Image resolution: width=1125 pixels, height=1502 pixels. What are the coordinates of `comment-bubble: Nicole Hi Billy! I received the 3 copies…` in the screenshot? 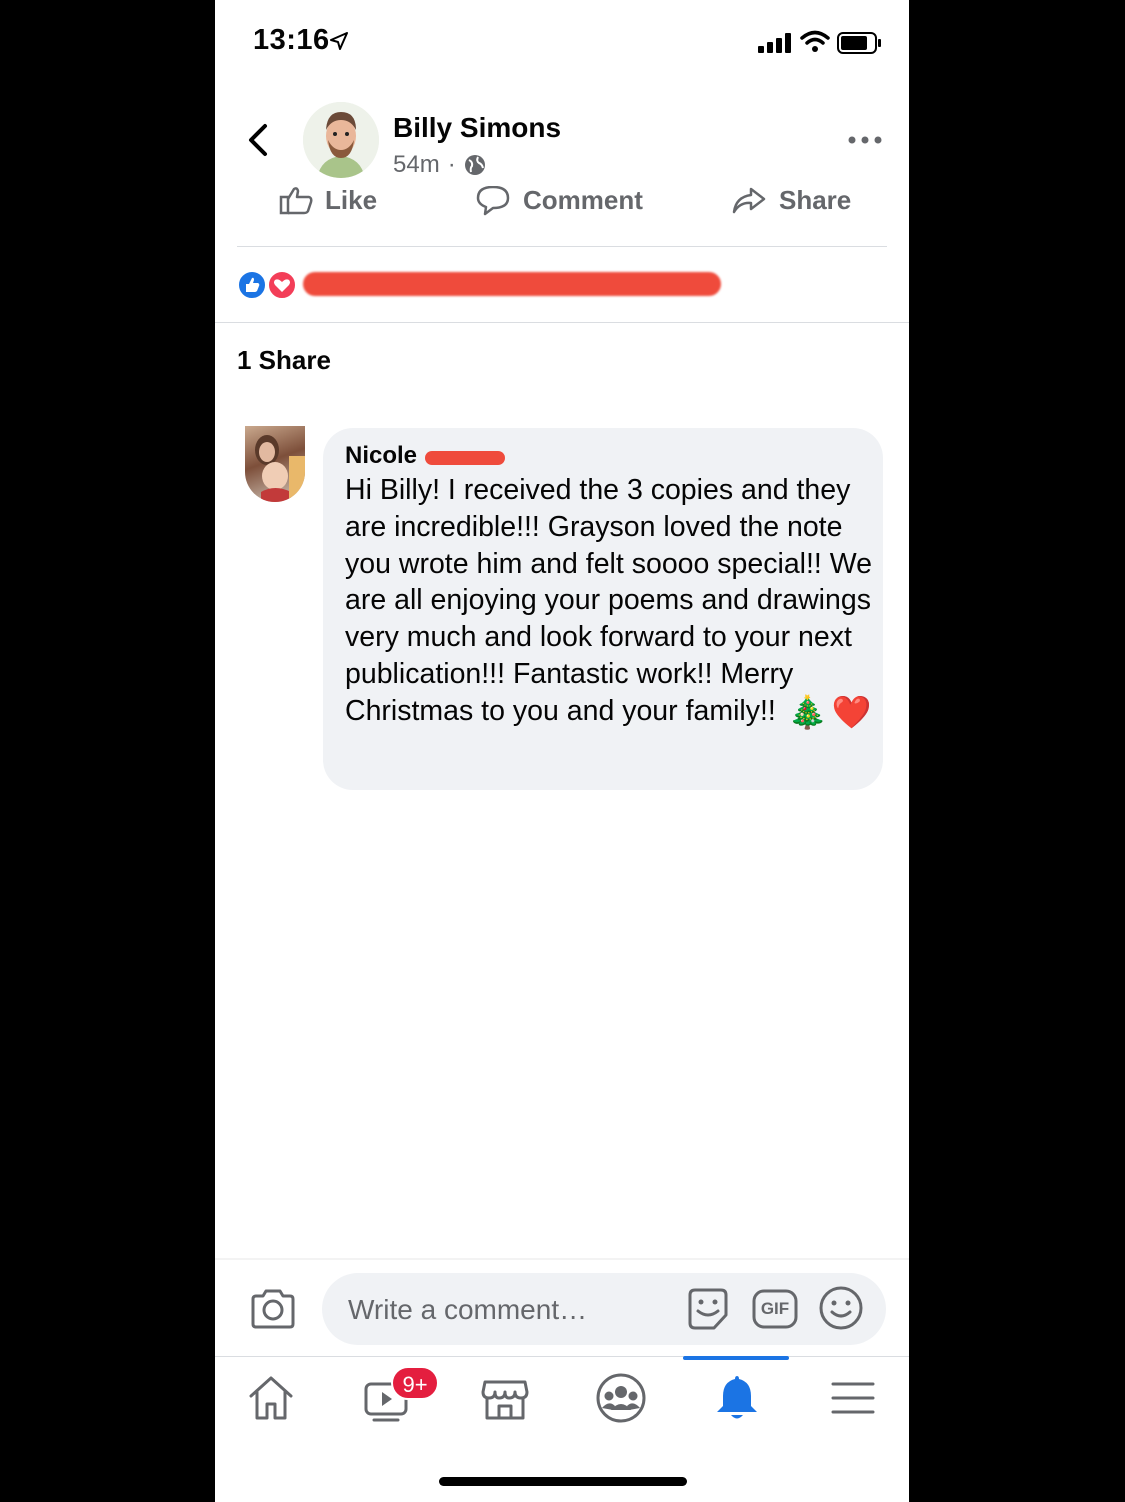 It's located at (603, 609).